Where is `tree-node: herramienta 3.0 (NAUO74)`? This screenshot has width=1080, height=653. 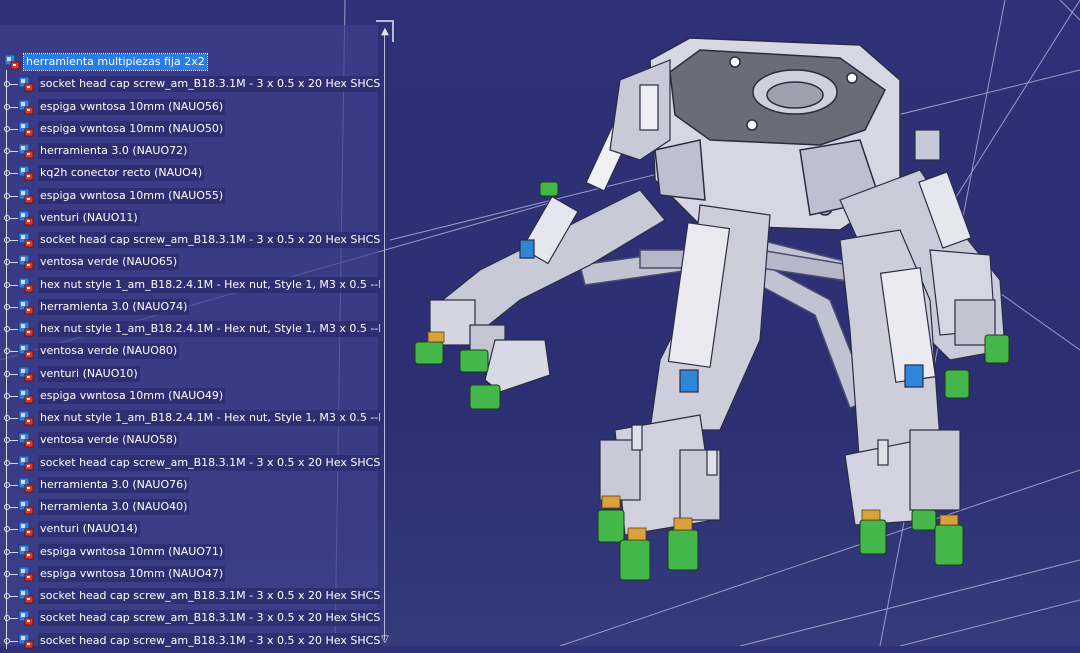
tree-node: herramienta 3.0 (NAUO74) is located at coordinates (189, 307).